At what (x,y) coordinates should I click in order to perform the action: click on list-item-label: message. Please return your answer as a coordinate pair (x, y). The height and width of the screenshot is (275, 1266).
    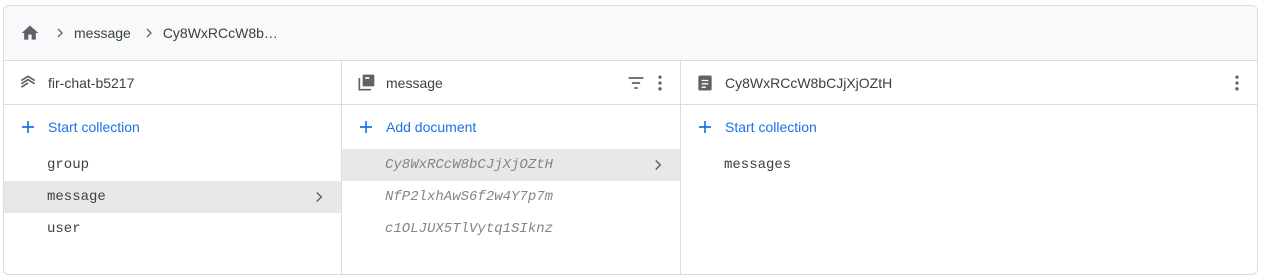
    Looking at the image, I should click on (76, 197).